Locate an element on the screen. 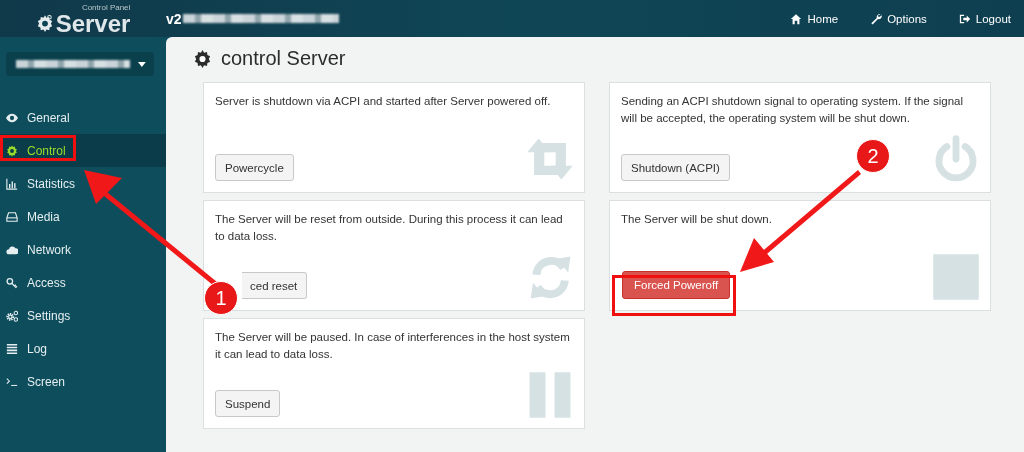 This screenshot has height=452, width=1024. card-description: Server is shutdown via ACPI and started after Server powered off. is located at coordinates (383, 101).